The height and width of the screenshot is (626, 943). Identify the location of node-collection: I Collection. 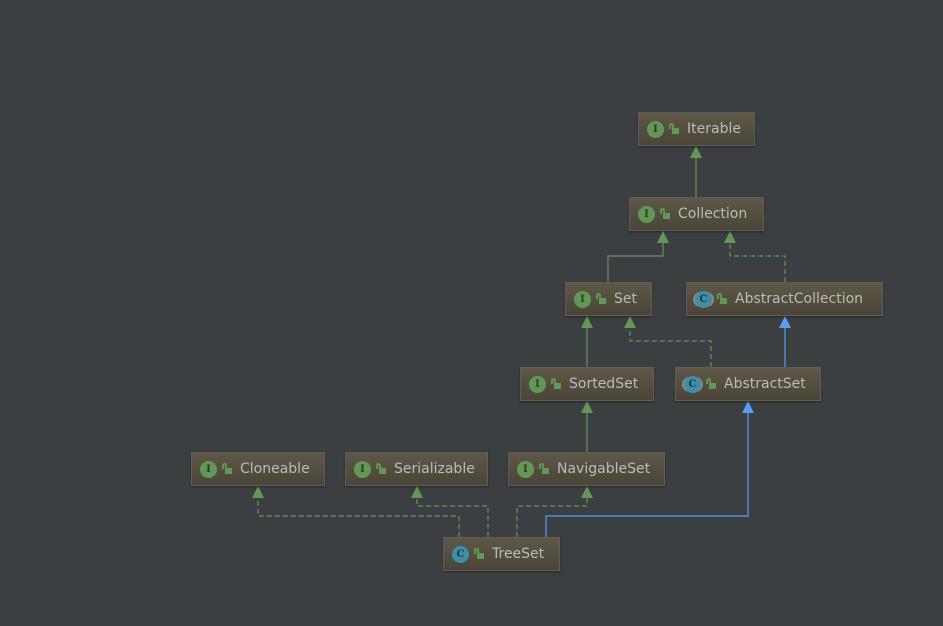
(696, 214).